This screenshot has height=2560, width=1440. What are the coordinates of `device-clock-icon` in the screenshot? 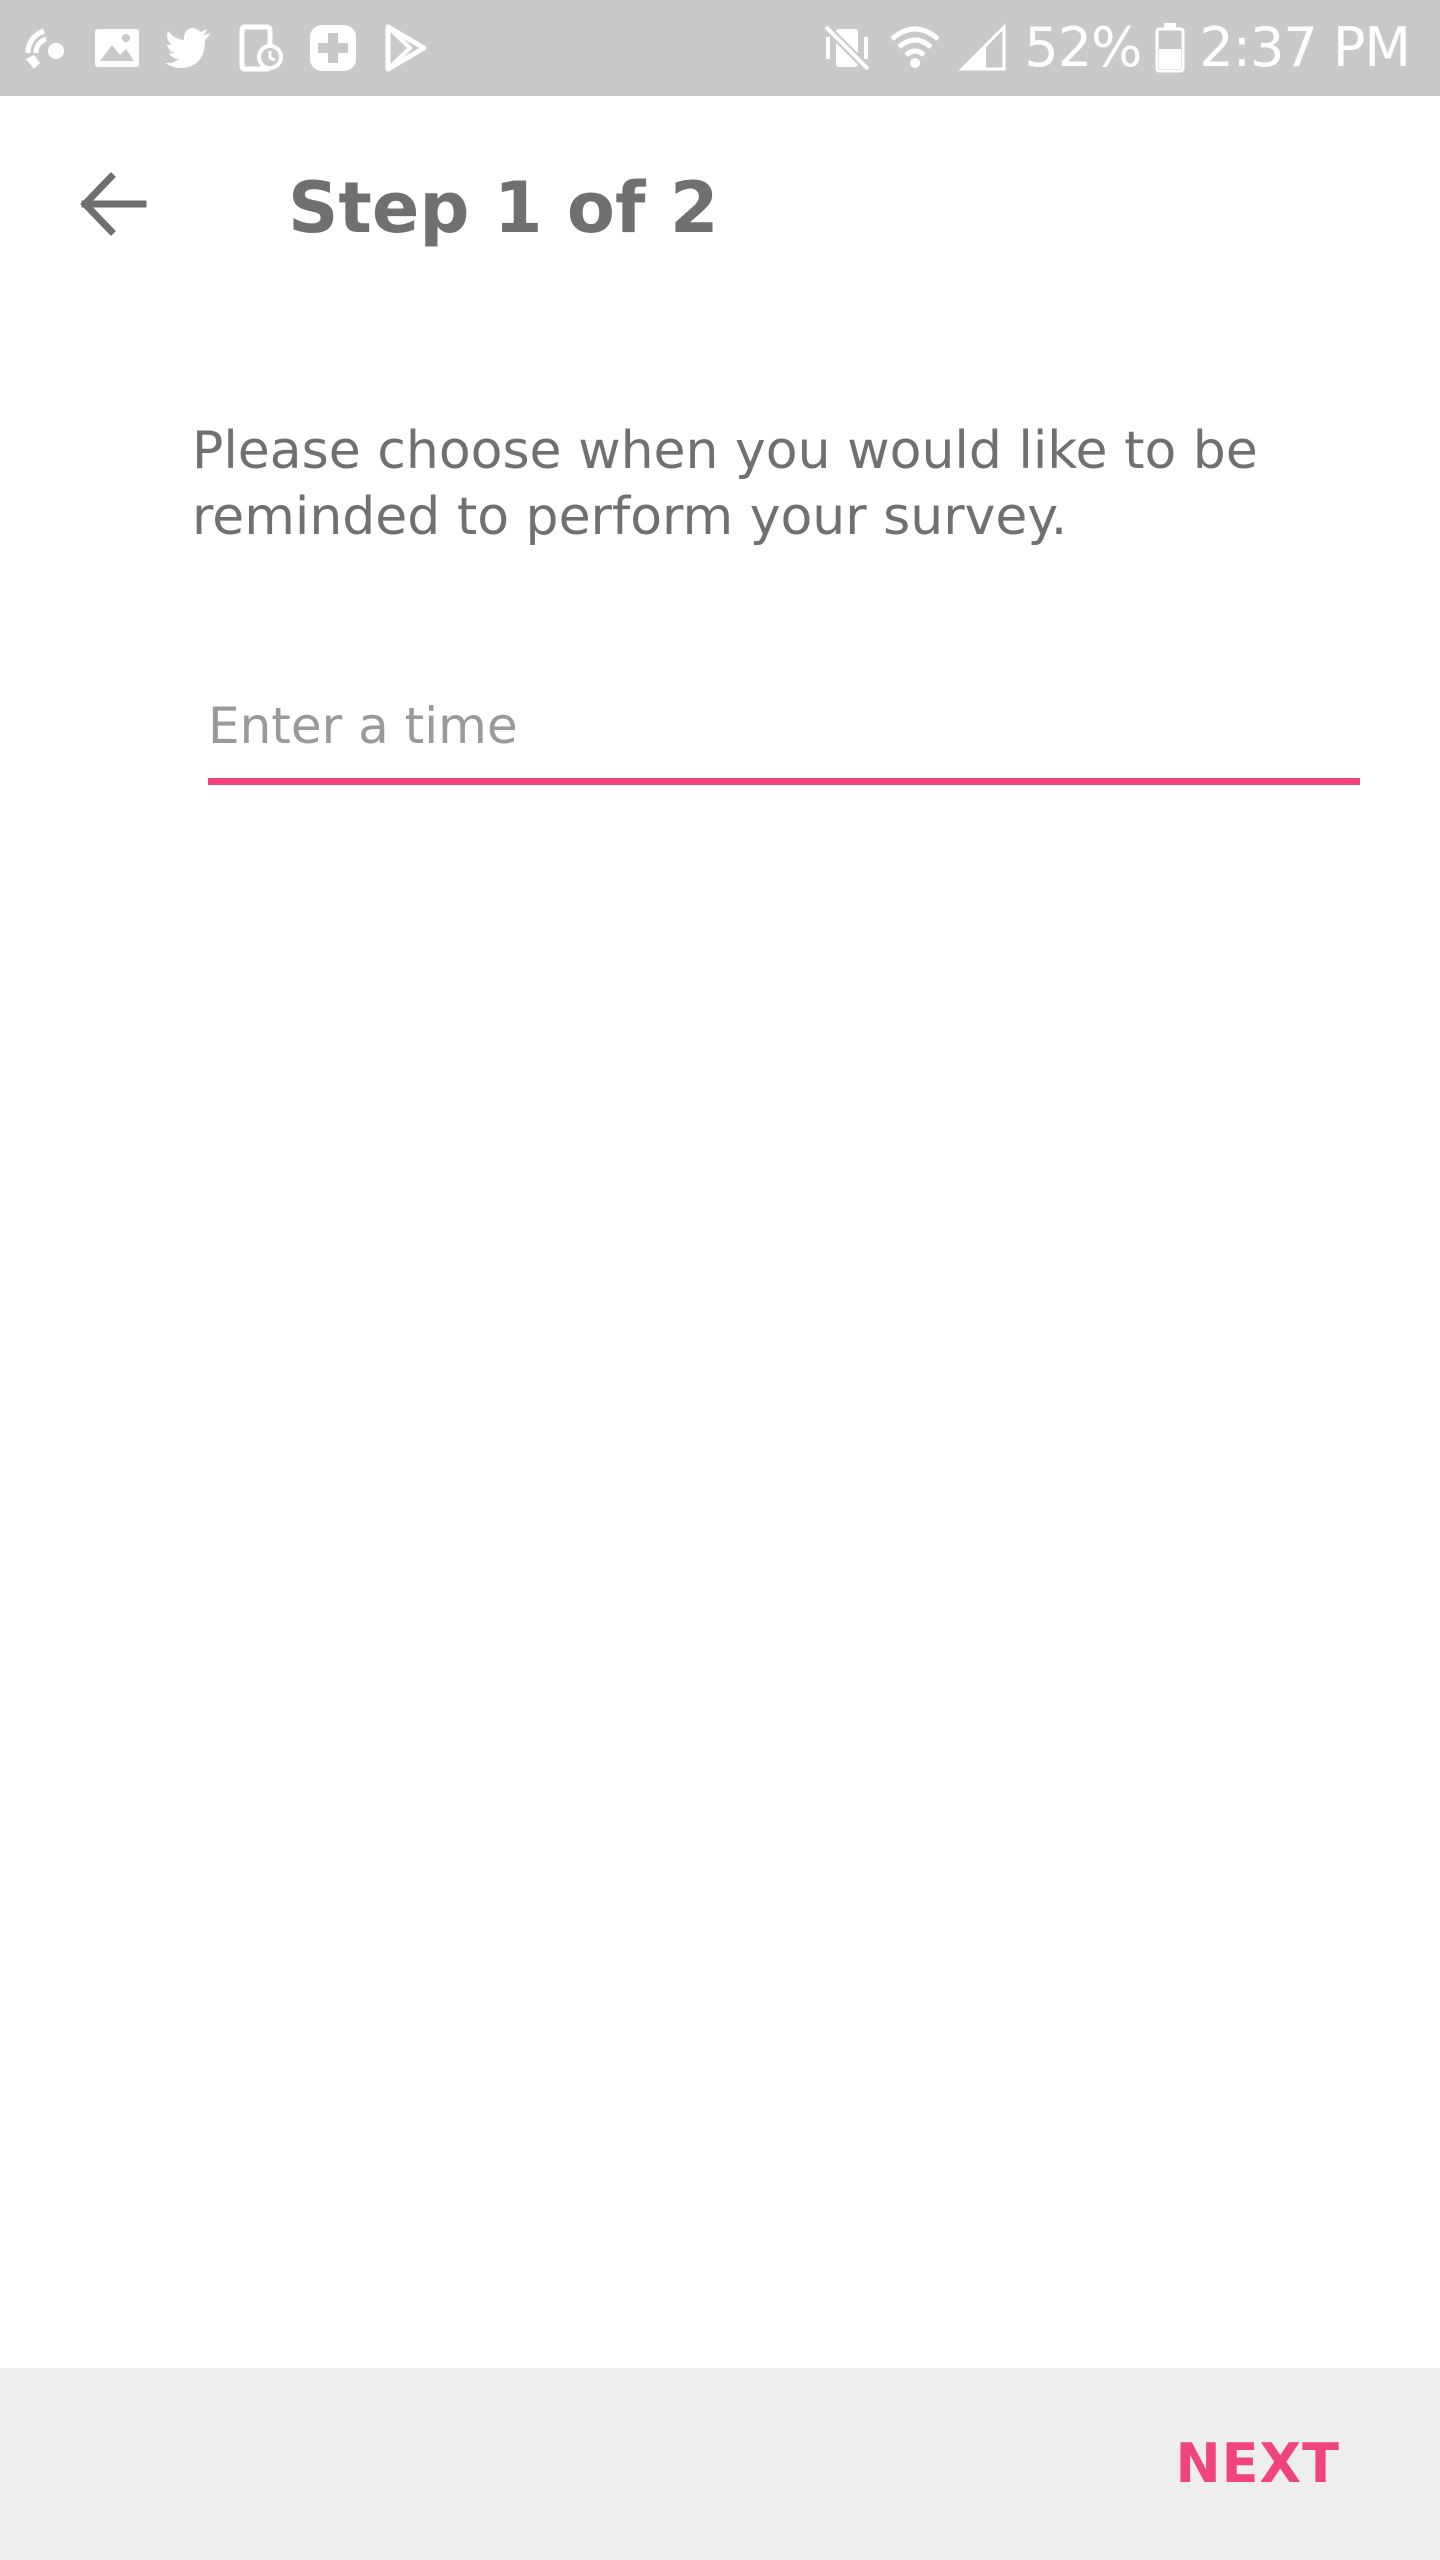 It's located at (261, 48).